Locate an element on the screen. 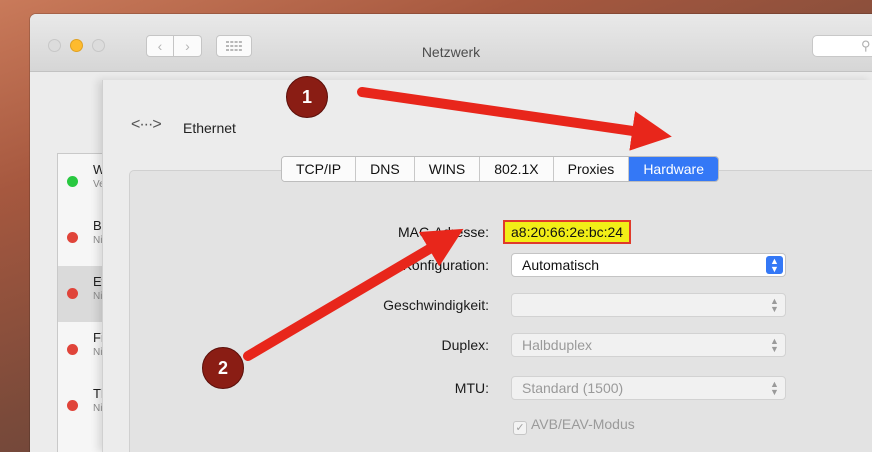 The height and width of the screenshot is (452, 872). tab-8021x: 802.1X is located at coordinates (517, 169).